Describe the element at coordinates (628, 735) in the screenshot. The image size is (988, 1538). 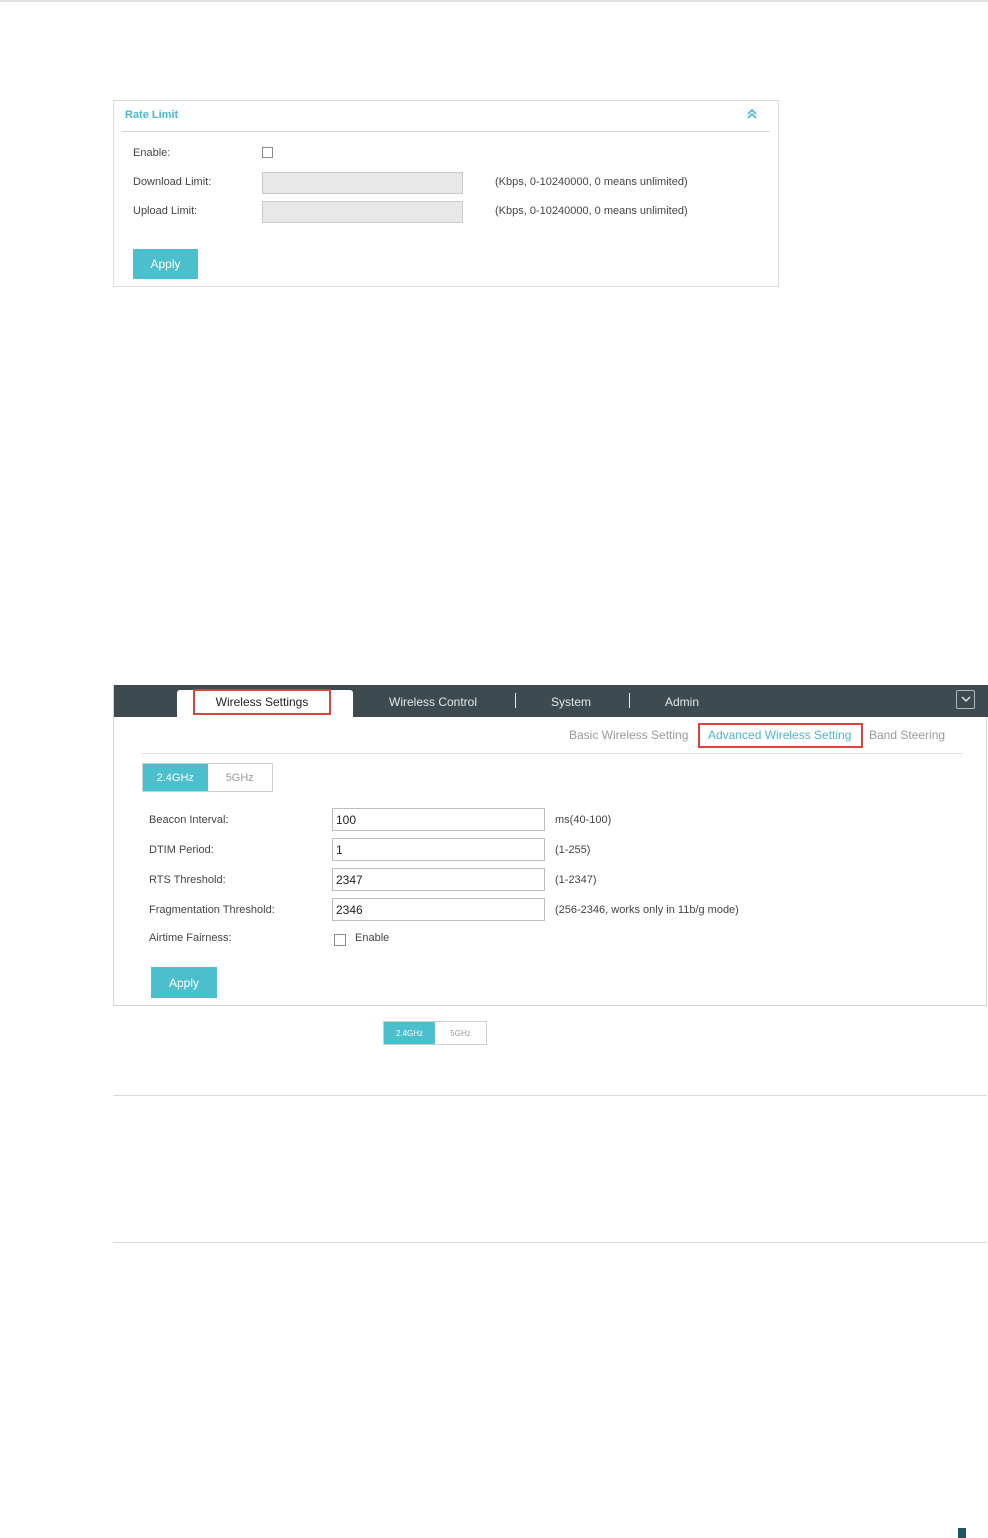
I see `subnav-basic-wireless: Basic Wireless Setting` at that location.